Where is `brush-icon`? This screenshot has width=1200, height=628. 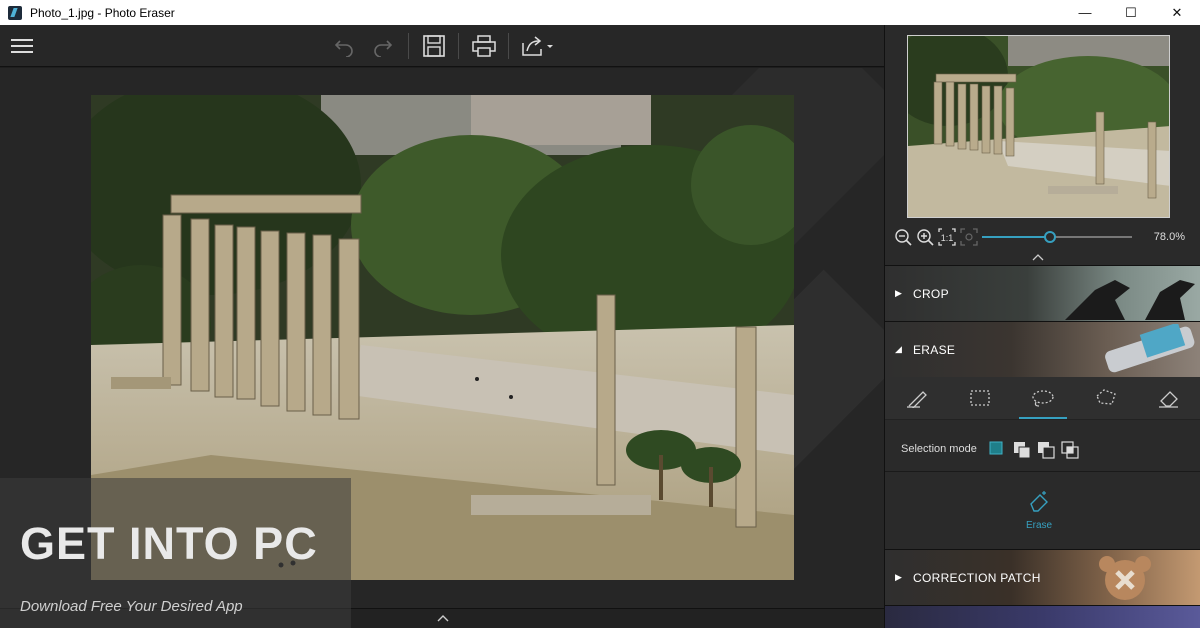
brush-icon is located at coordinates (916, 399).